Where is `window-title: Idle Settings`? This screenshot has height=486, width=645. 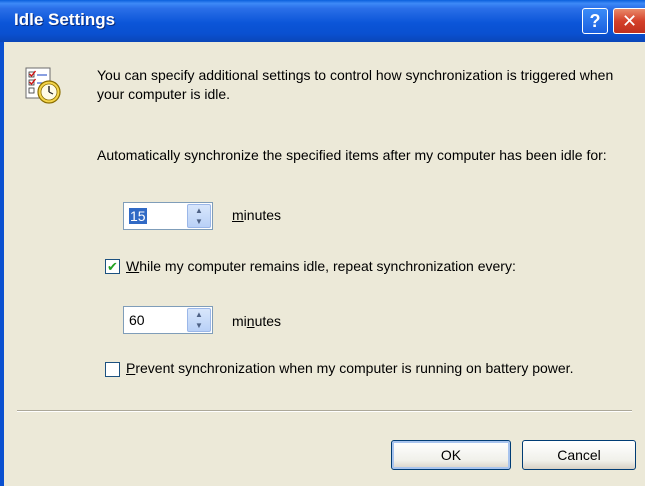 window-title: Idle Settings is located at coordinates (65, 19).